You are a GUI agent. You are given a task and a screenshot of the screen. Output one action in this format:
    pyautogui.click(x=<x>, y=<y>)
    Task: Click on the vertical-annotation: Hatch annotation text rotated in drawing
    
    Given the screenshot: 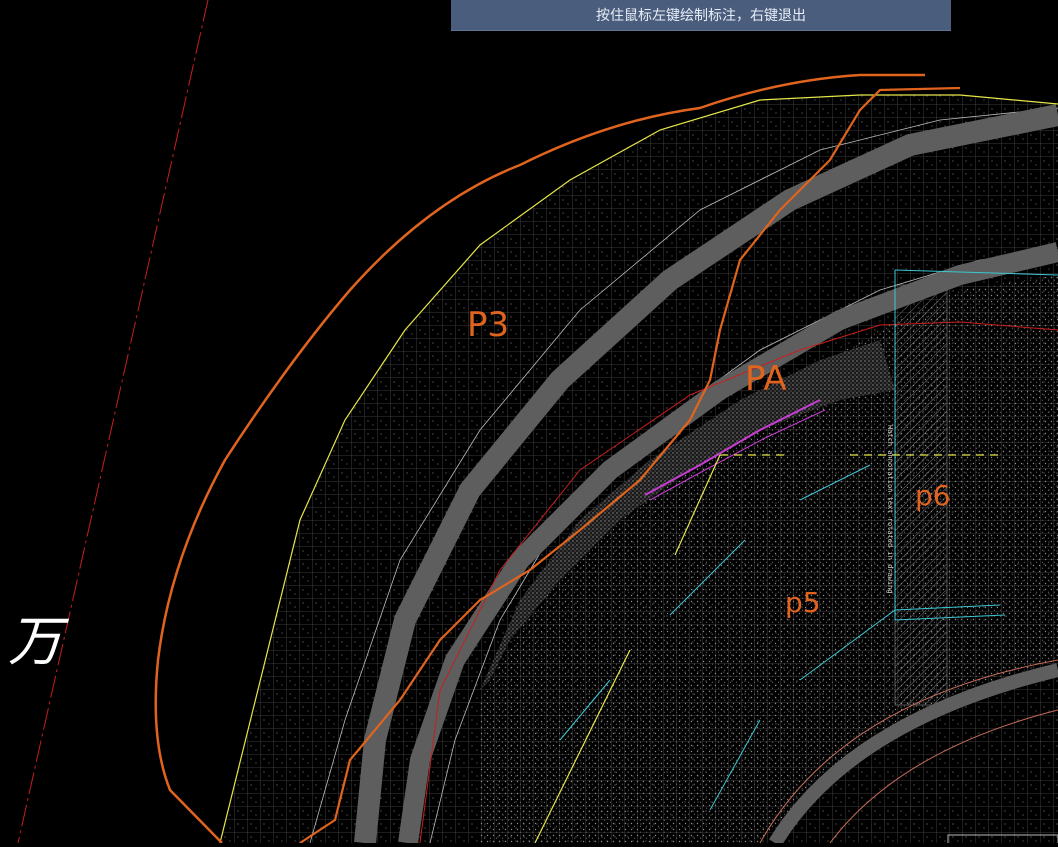 What is the action you would take?
    pyautogui.click(x=890, y=509)
    